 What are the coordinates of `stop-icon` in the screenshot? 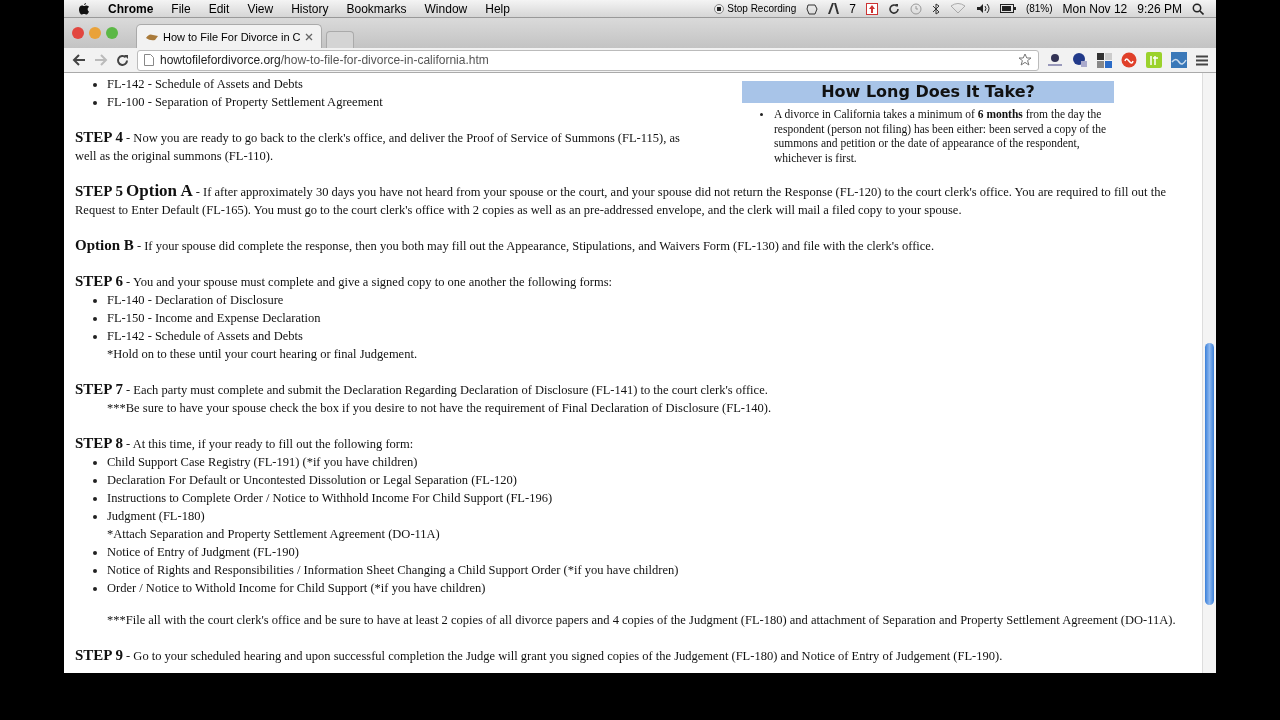 It's located at (719, 8).